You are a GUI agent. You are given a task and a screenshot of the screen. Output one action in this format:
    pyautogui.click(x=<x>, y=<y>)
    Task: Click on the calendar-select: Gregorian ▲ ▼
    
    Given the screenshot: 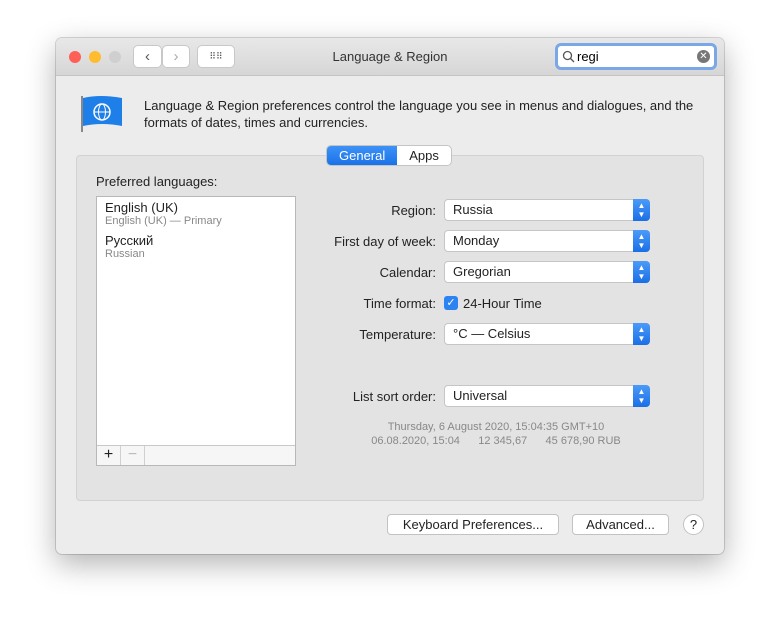 What is the action you would take?
    pyautogui.click(x=547, y=272)
    